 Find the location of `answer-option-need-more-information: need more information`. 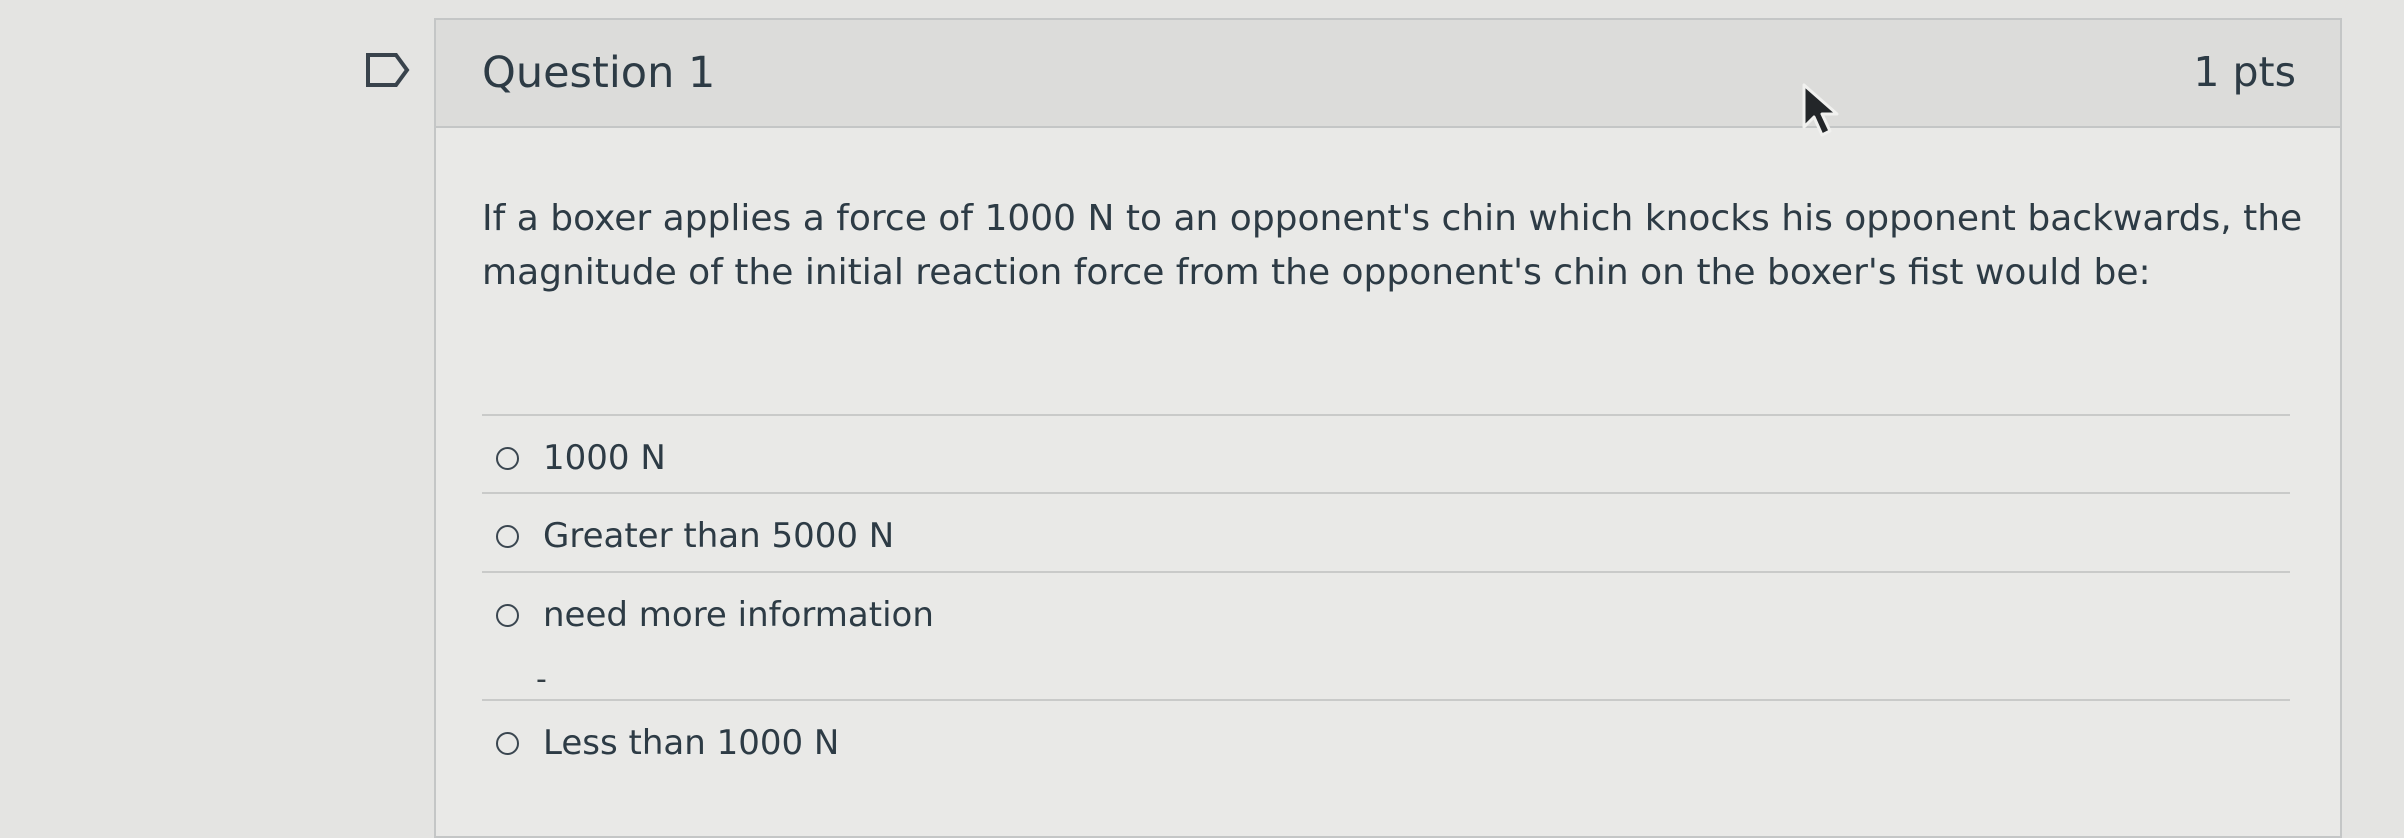

answer-option-need-more-information: need more information is located at coordinates (1386, 603).